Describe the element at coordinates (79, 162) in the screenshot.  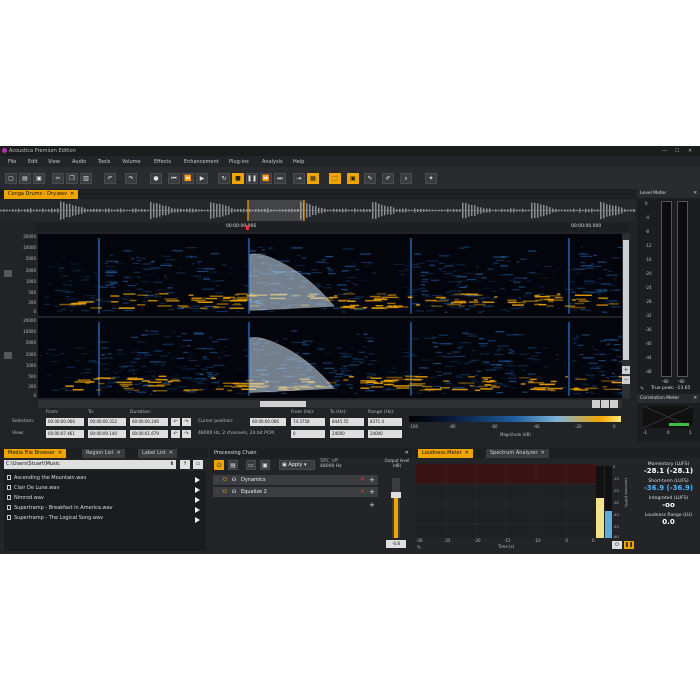
I see `menu-audio: Audio` at that location.